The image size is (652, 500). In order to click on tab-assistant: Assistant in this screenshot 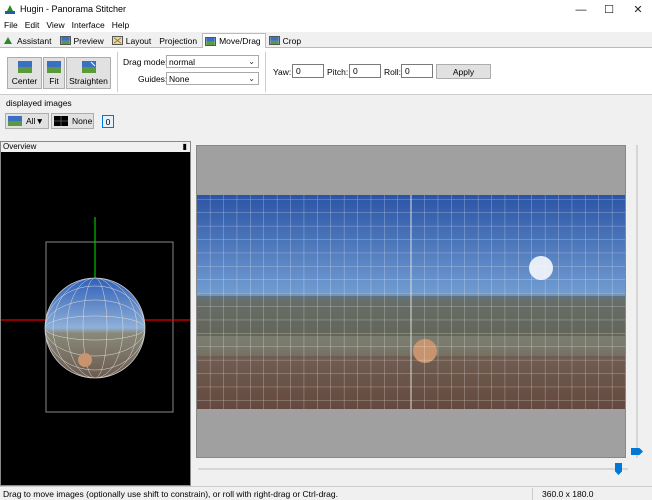, I will do `click(28, 40)`.